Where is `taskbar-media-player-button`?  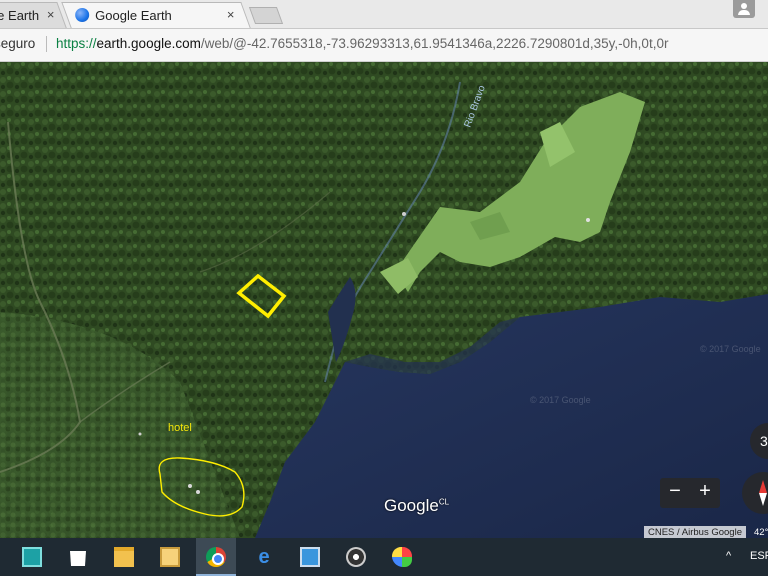
taskbar-media-player-button is located at coordinates (356, 557).